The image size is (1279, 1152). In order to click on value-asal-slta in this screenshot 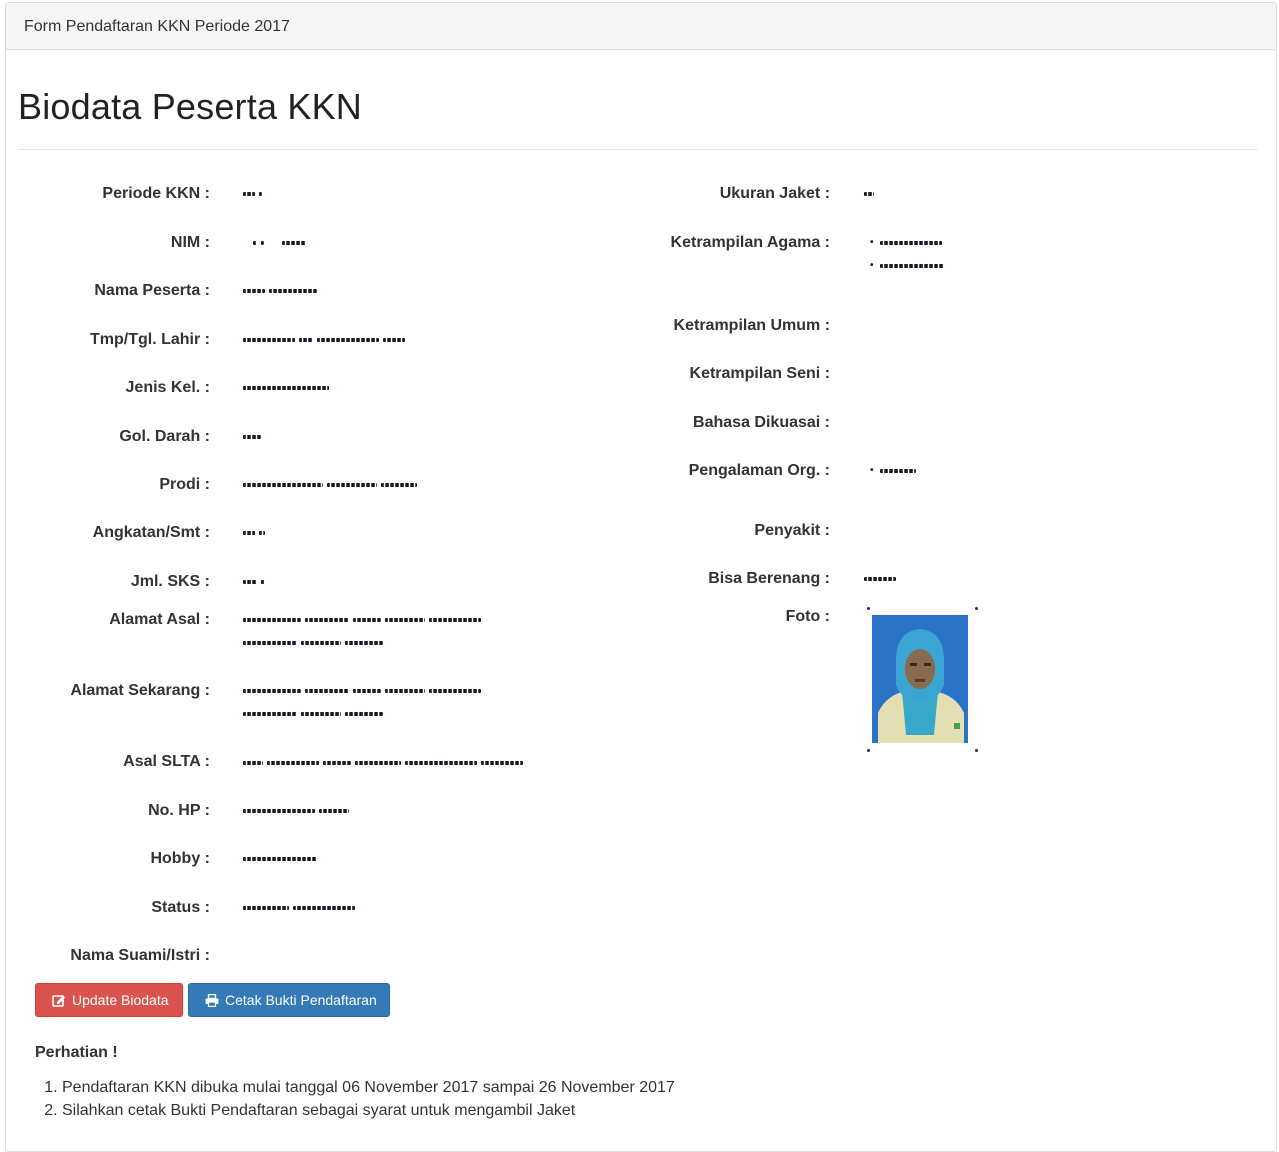, I will do `click(385, 762)`.